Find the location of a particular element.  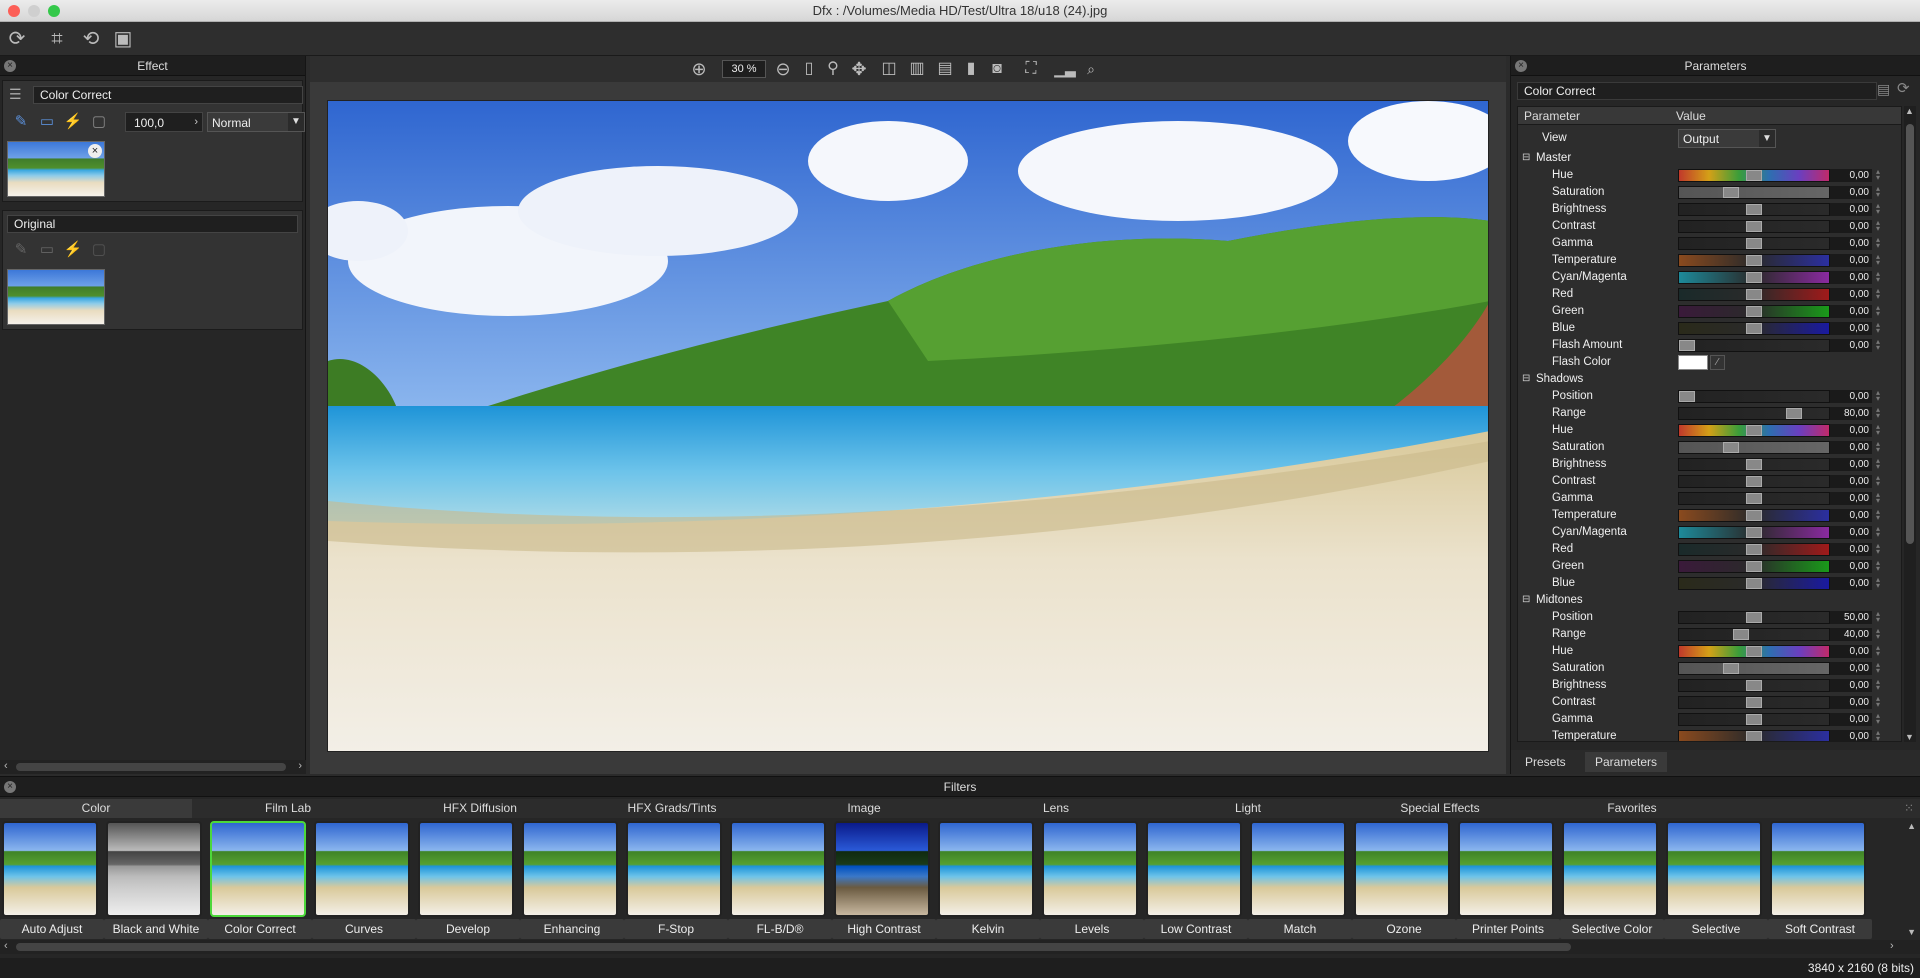

crop-icon: ⌗ is located at coordinates (57, 39).